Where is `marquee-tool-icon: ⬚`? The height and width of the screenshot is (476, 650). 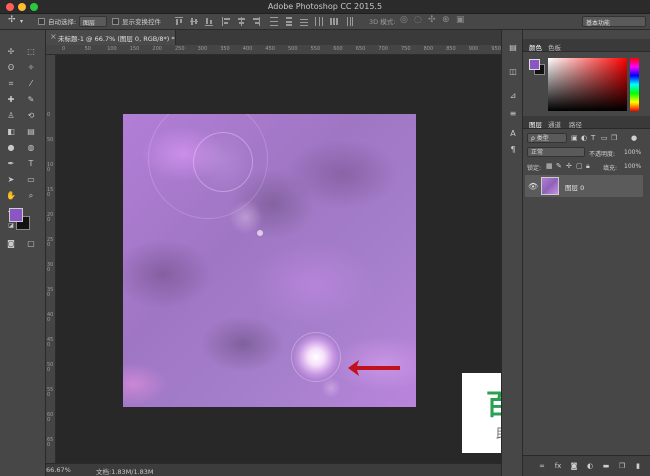
marquee-tool-icon: ⬚ is located at coordinates (31, 51).